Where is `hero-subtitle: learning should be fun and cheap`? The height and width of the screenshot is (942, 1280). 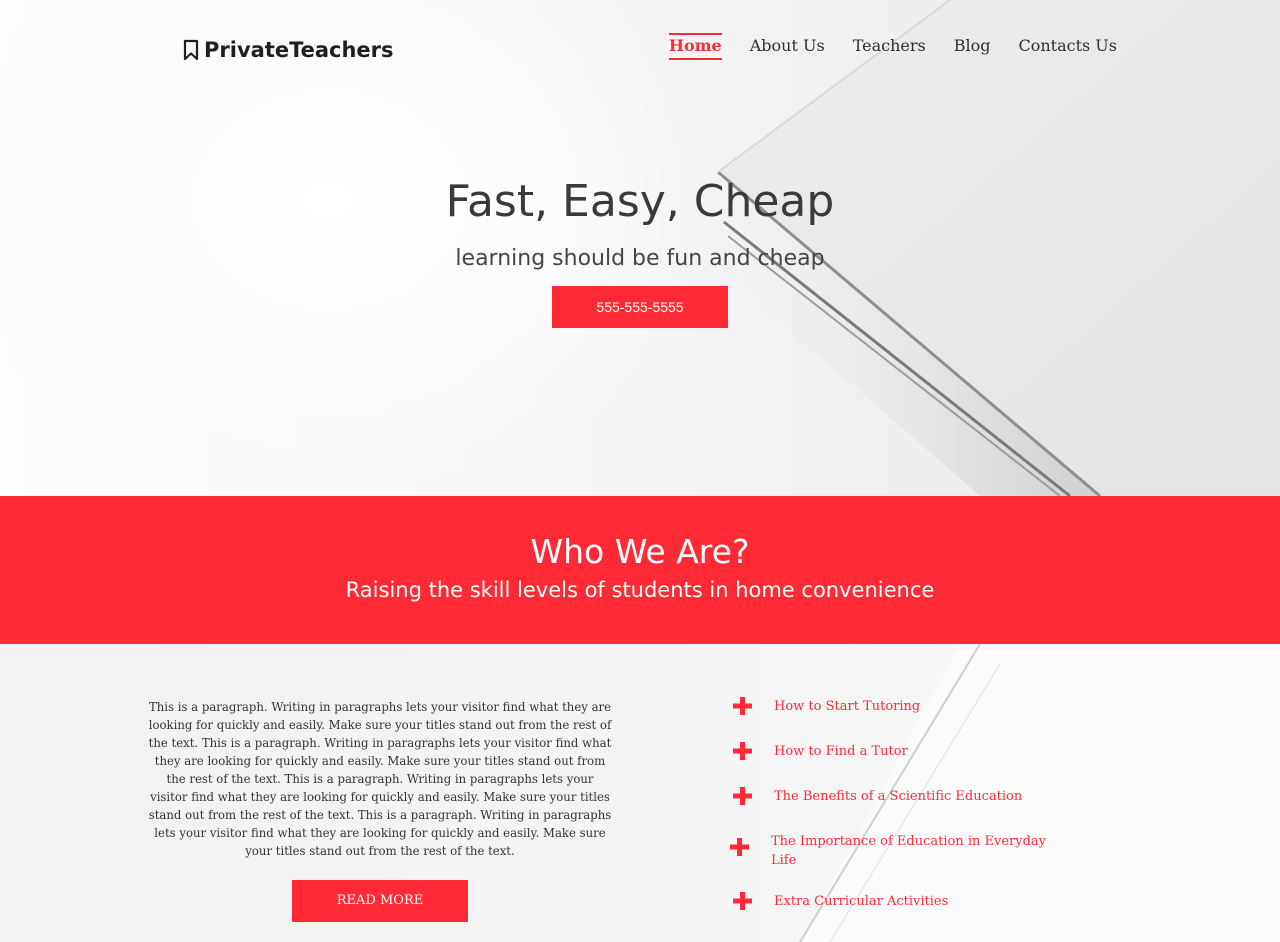
hero-subtitle: learning should be fun and cheap is located at coordinates (640, 258).